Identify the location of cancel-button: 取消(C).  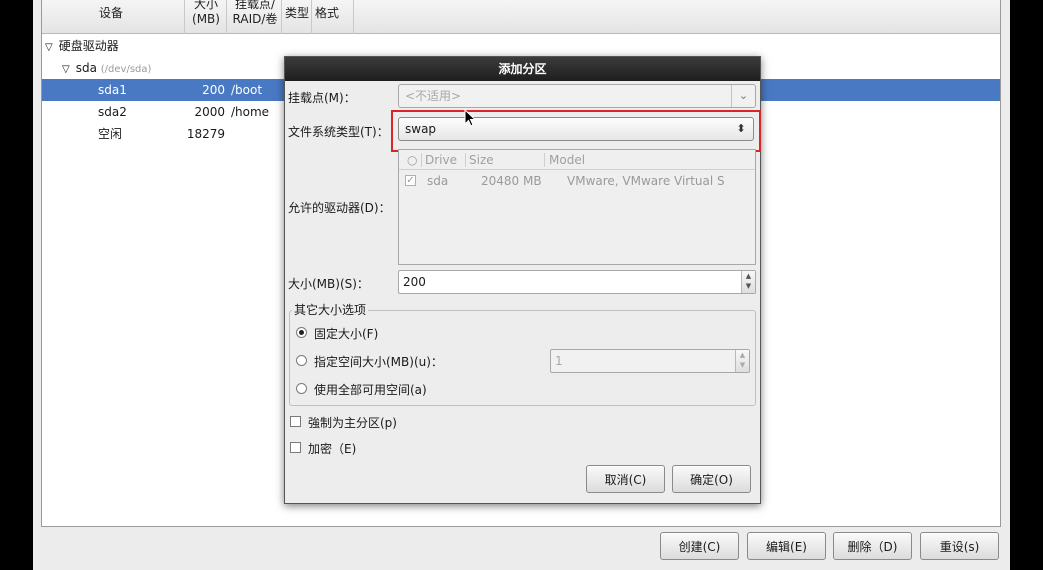
(625, 479).